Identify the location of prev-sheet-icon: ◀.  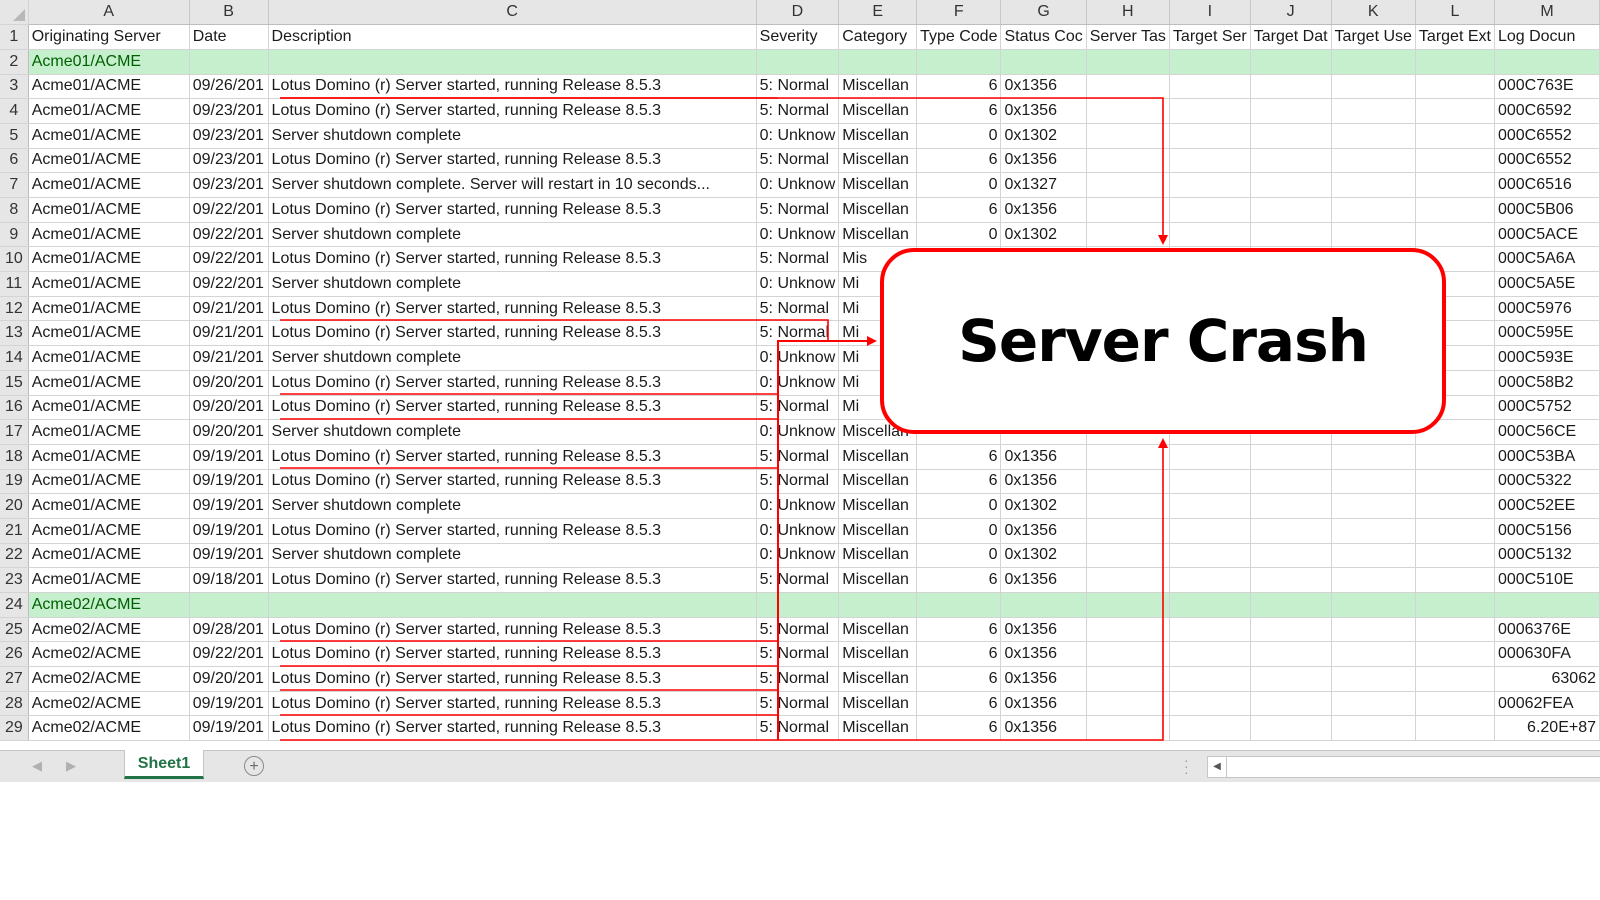
(37, 766).